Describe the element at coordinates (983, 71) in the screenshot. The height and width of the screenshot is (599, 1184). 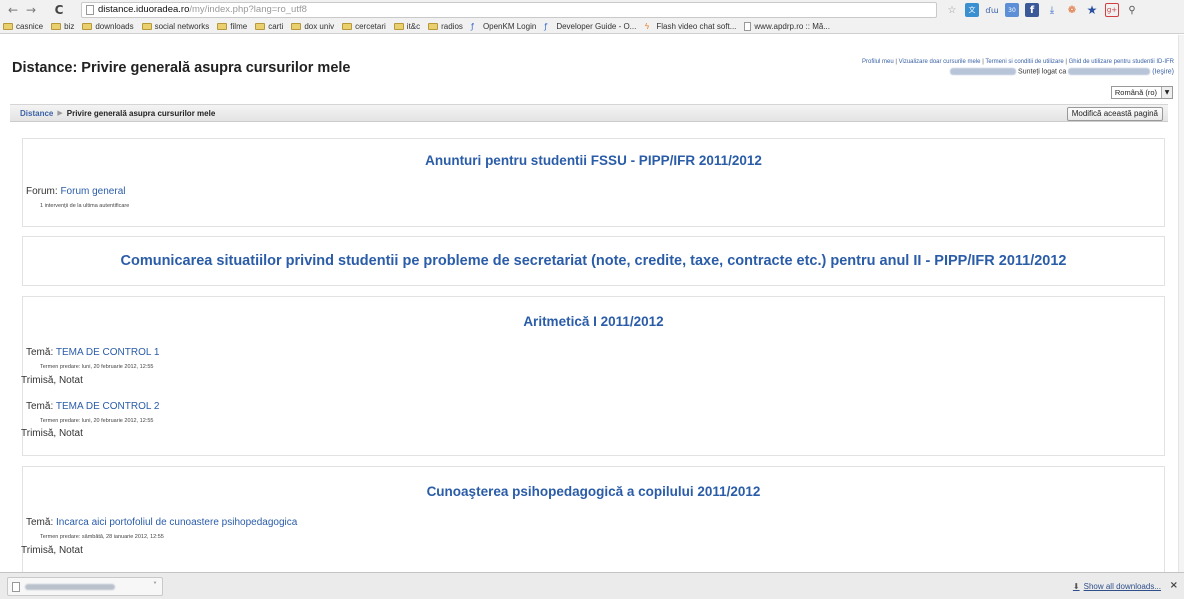
I see `redacted-text` at that location.